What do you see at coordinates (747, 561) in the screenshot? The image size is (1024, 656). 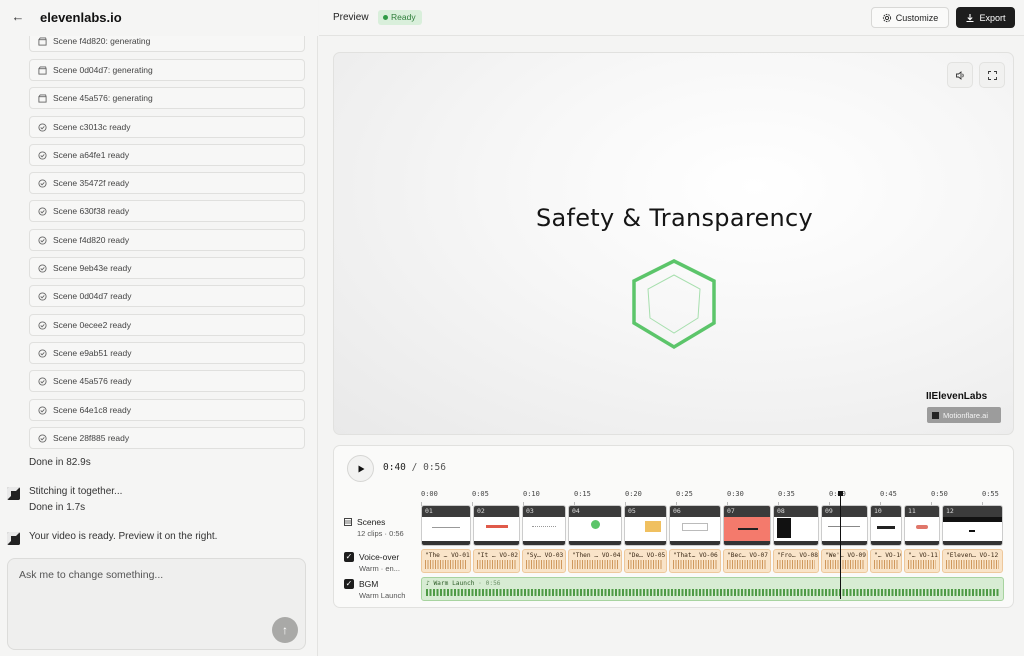 I see `vo-clip: "Bec… VO-07` at bounding box center [747, 561].